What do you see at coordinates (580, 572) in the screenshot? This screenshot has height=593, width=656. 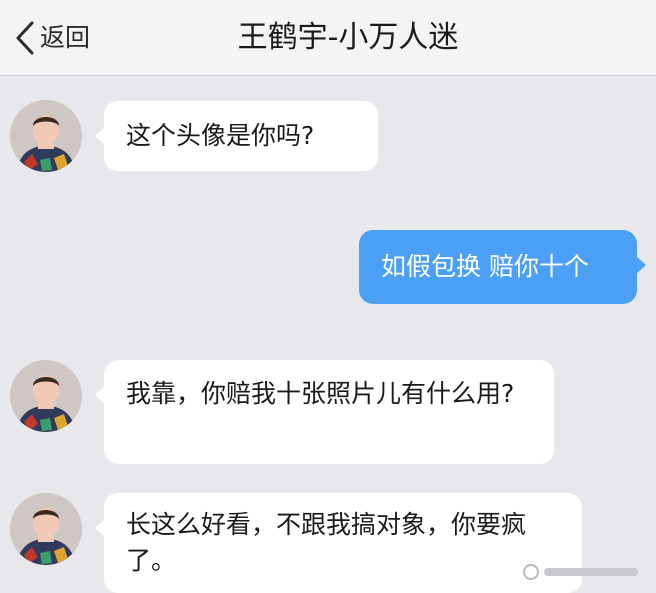 I see `watermark-logo` at bounding box center [580, 572].